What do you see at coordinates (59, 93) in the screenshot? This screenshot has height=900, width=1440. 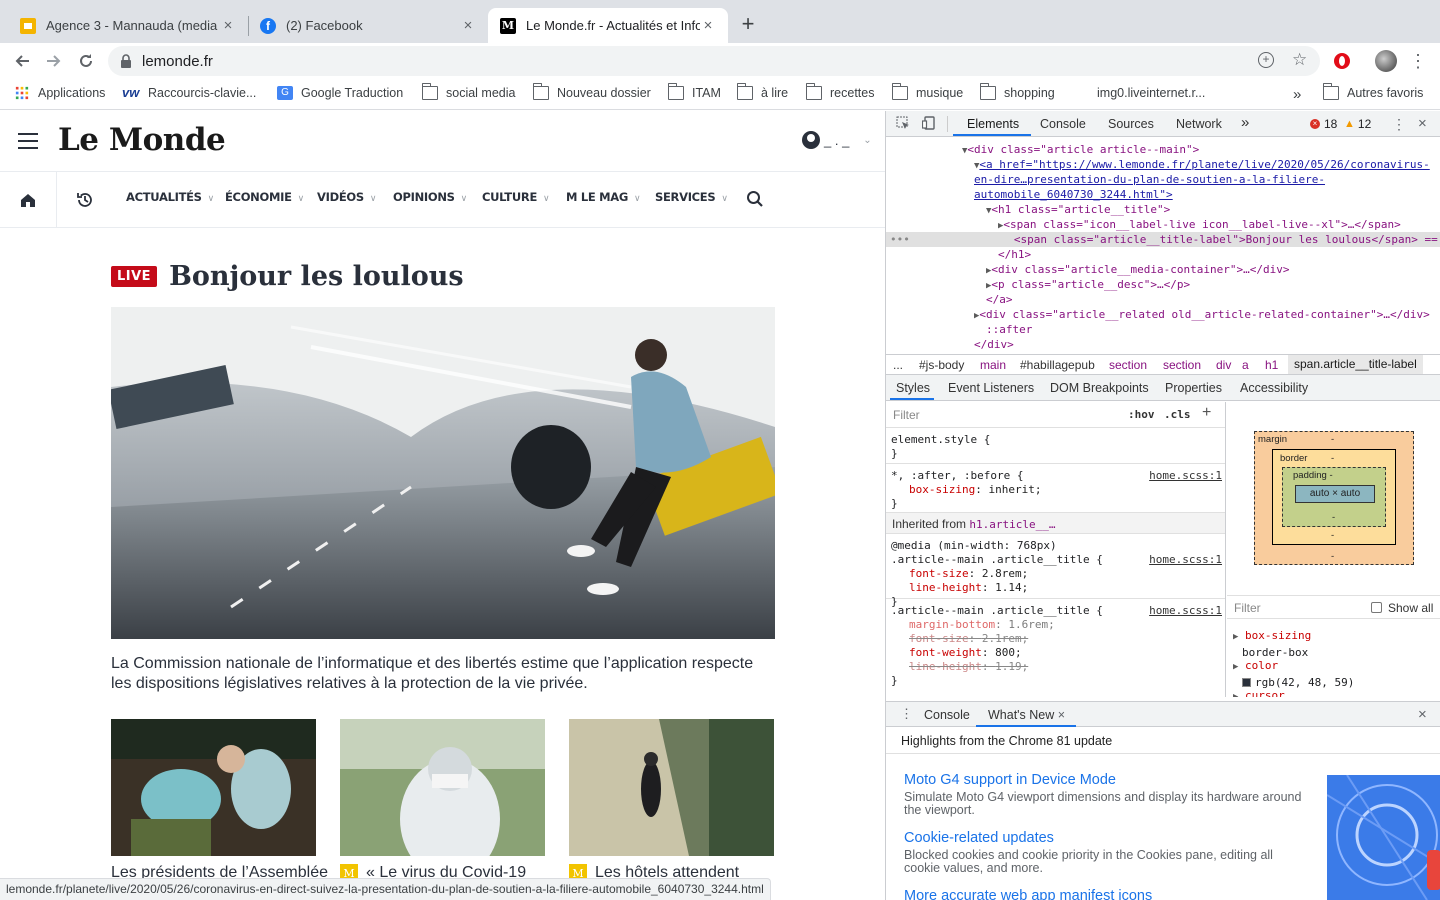 I see `bookmark-applications: Applications` at bounding box center [59, 93].